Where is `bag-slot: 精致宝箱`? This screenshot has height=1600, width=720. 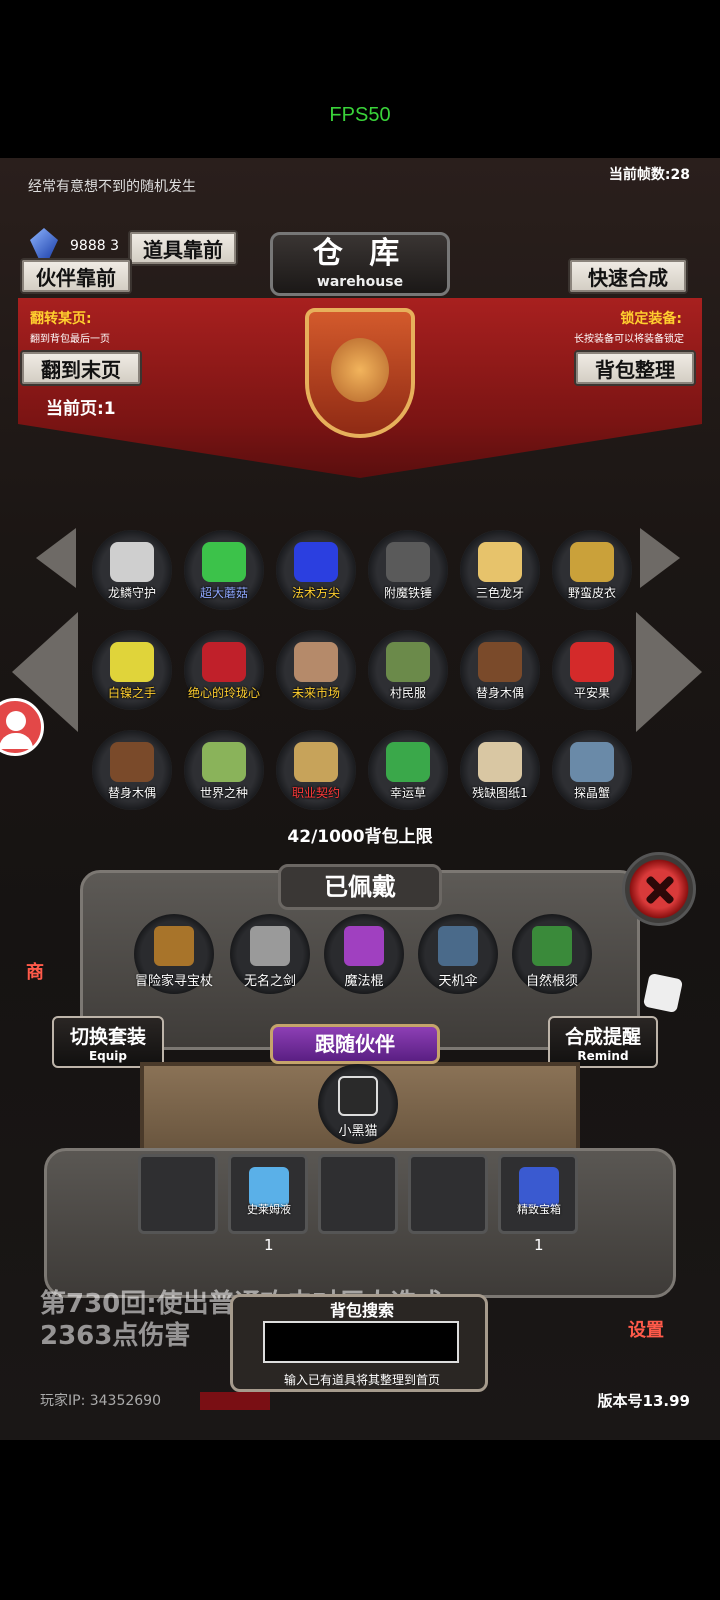
bag-slot: 精致宝箱 is located at coordinates (538, 1194).